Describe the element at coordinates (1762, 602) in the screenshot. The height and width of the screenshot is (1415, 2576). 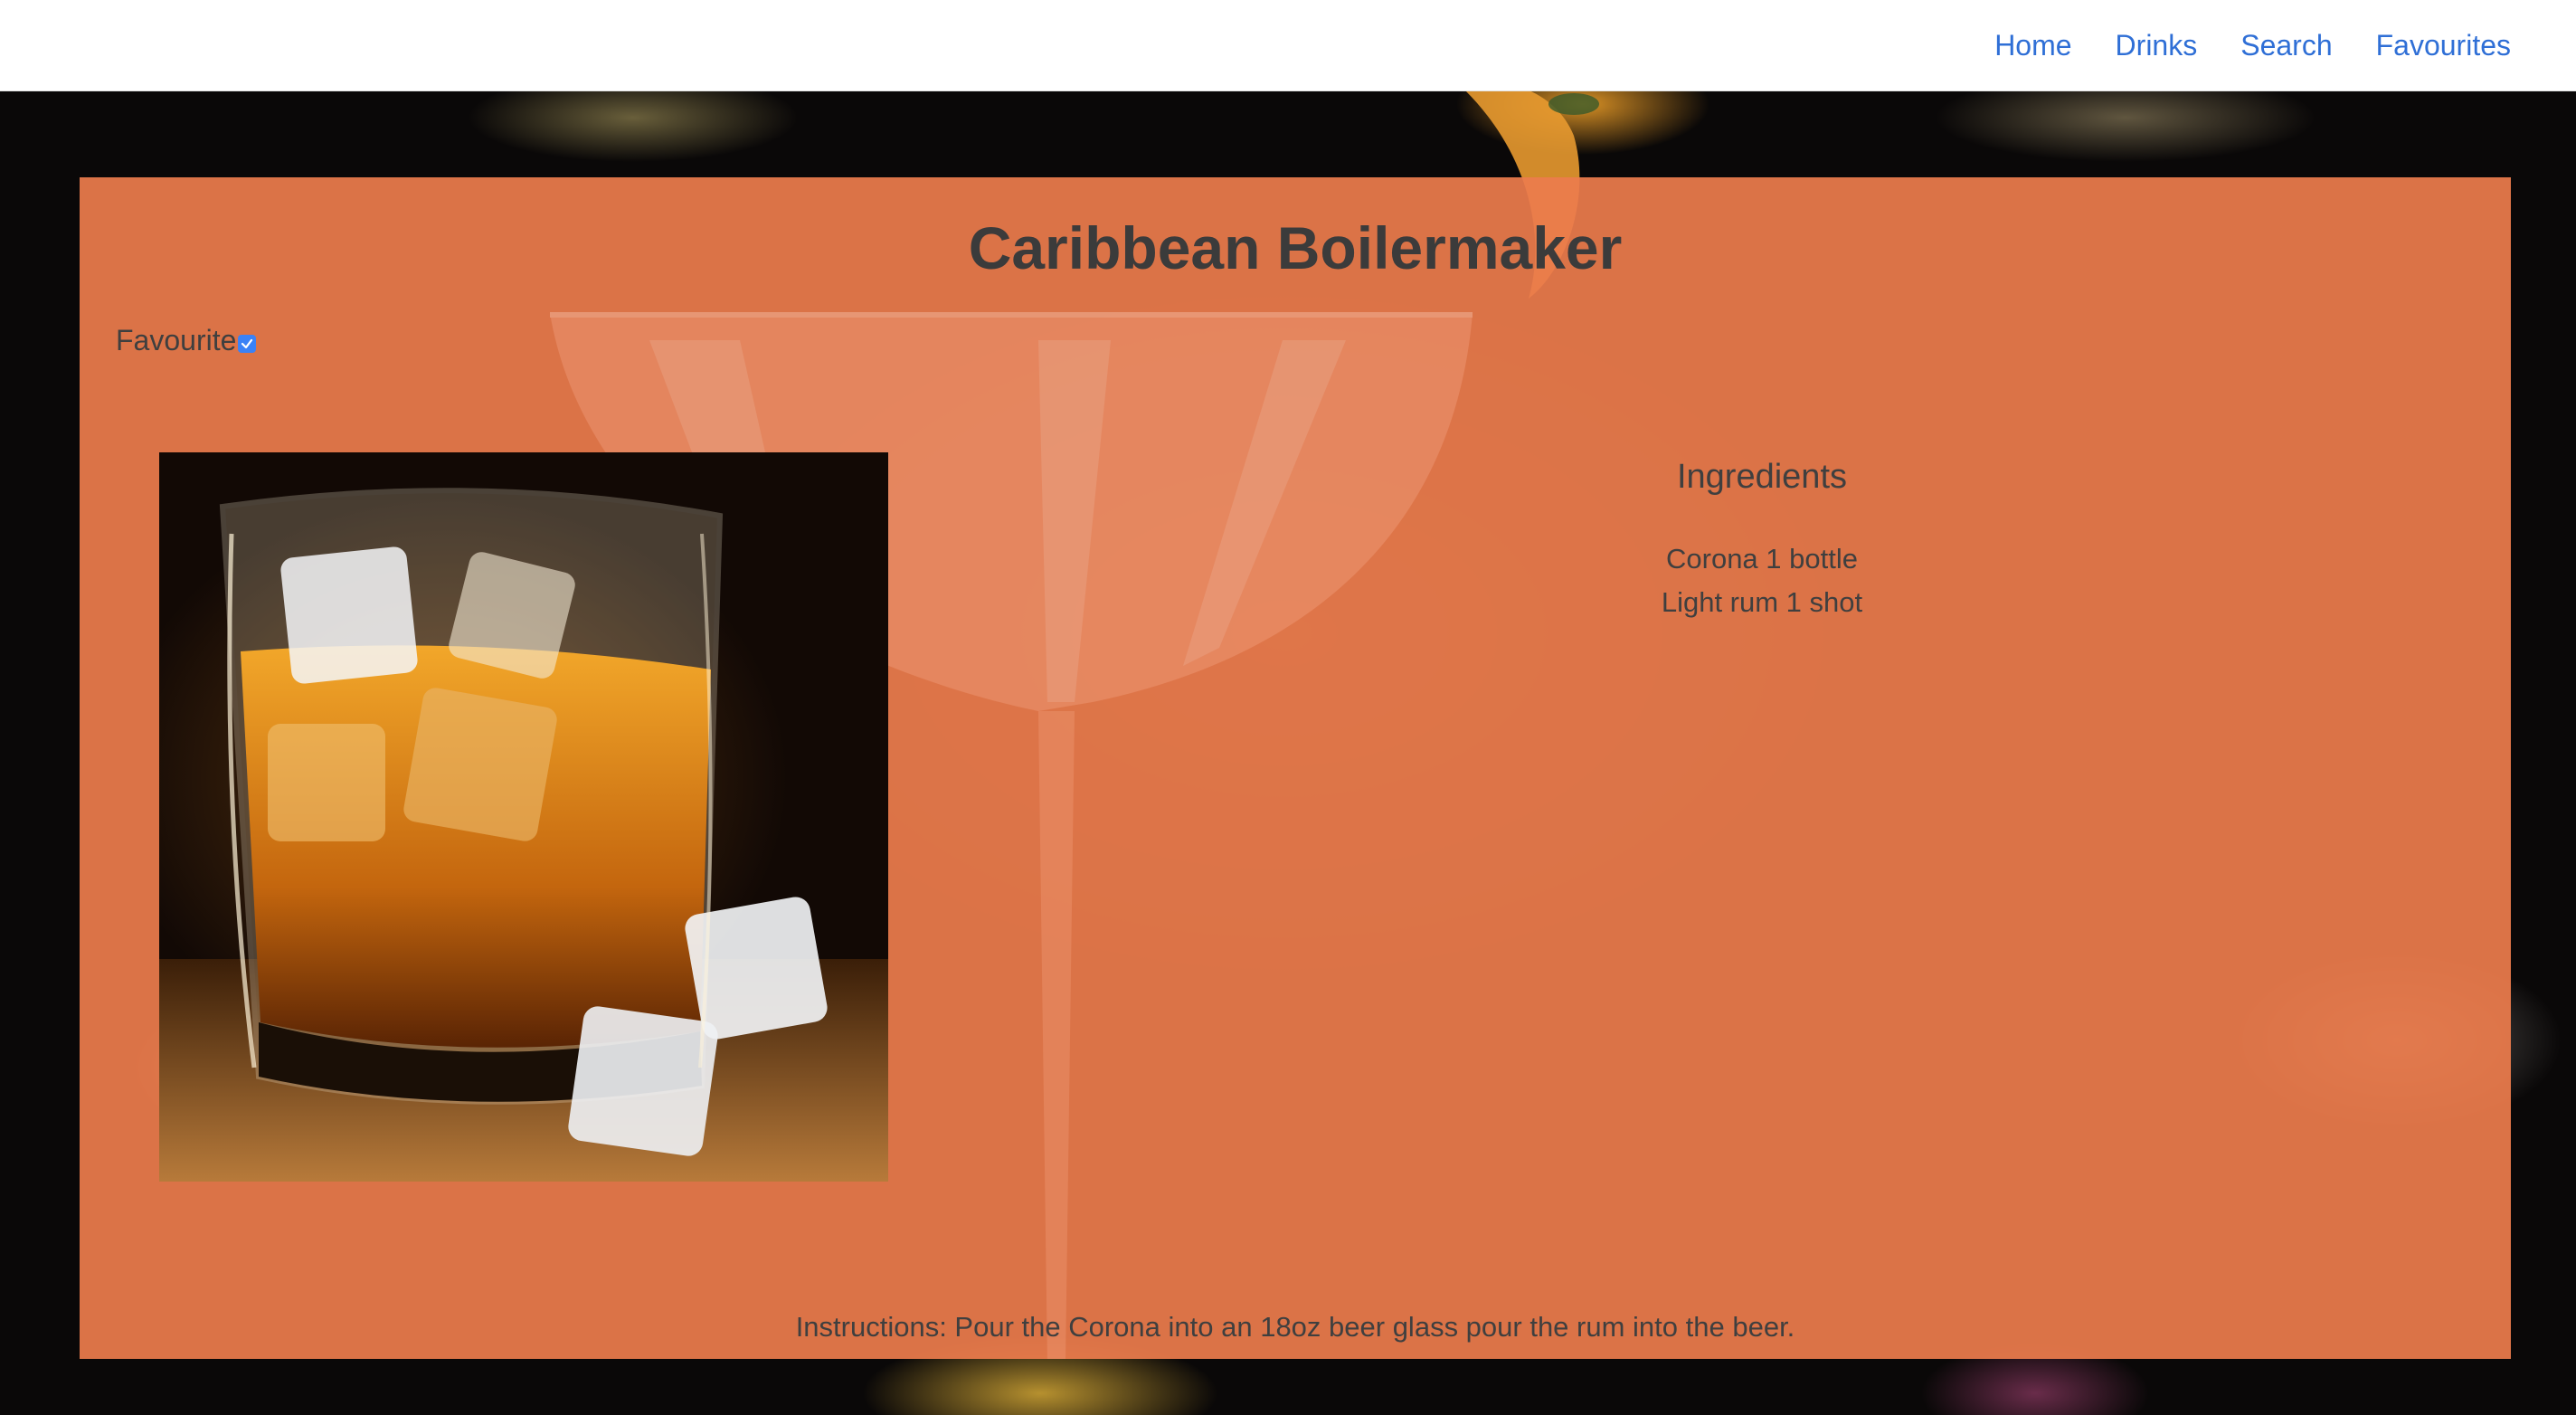
I see `ingredient-item: Light rum 1 shot` at that location.